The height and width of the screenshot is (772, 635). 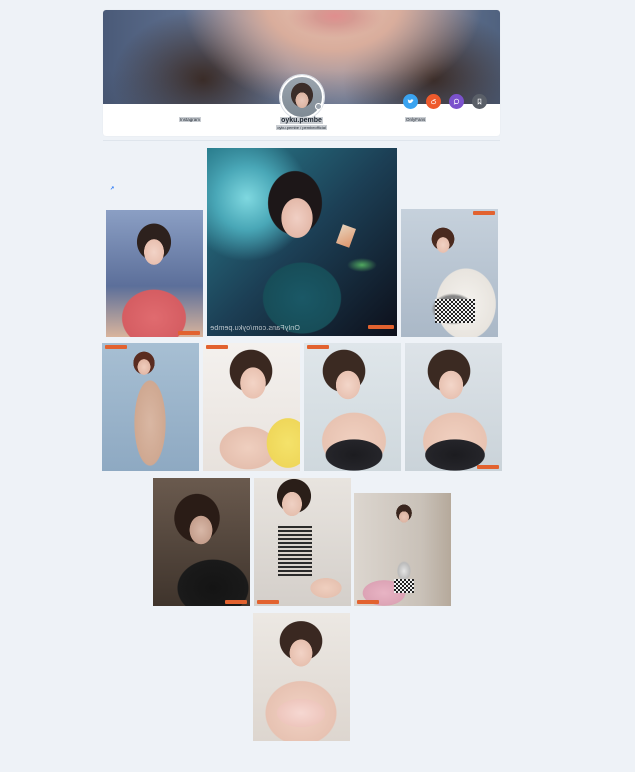 I want to click on onlyfans-link-label: OnlyFans, so click(x=416, y=119).